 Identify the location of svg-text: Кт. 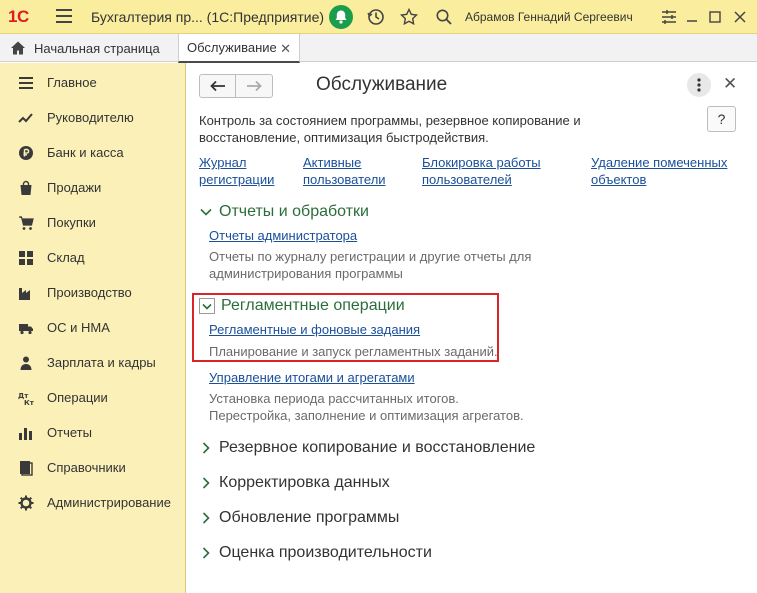
(29, 402).